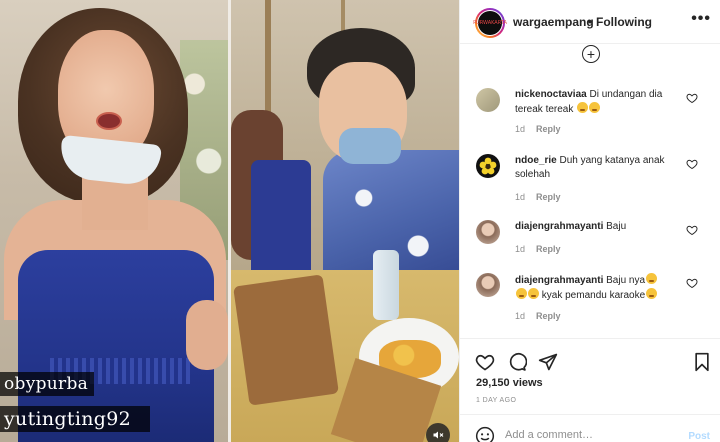 The width and height of the screenshot is (720, 442). What do you see at coordinates (47, 384) in the screenshot?
I see `overlay-username-tag: obypurba` at bounding box center [47, 384].